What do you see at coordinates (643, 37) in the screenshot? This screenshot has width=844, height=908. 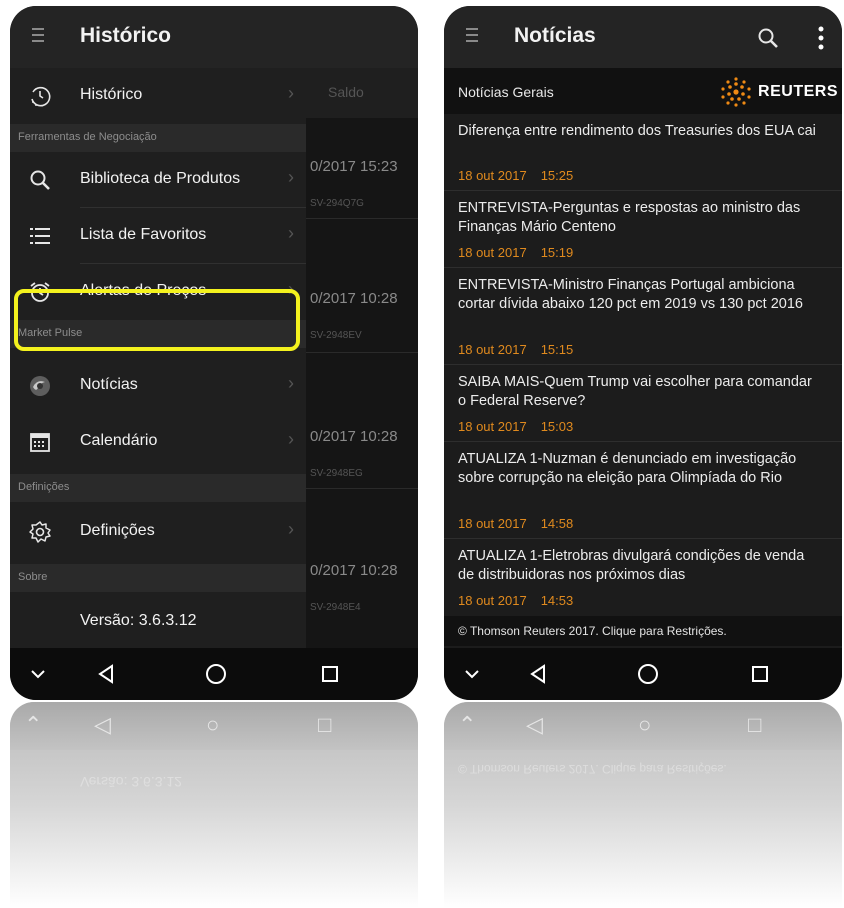 I see `app-bar: Notícias` at bounding box center [643, 37].